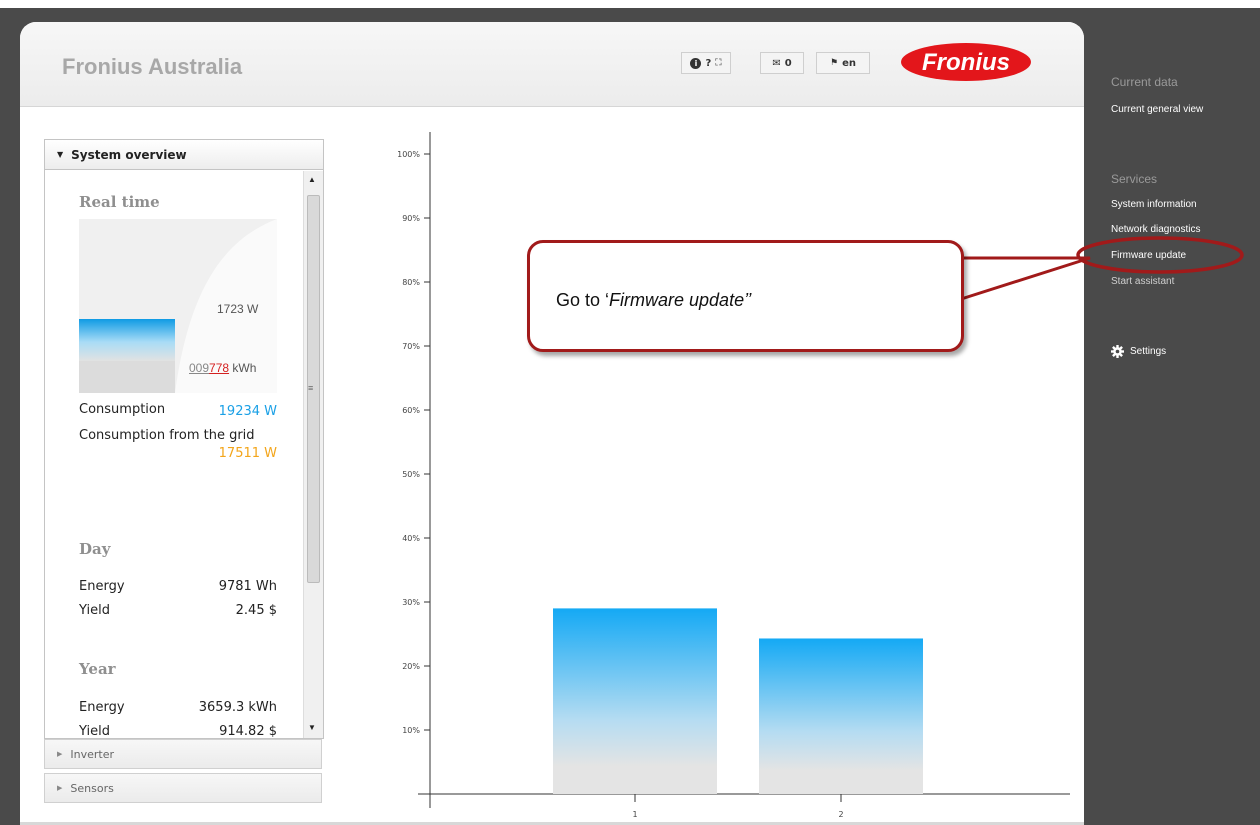  I want to click on callout-box: Go to ‘Firmware update’’, so click(745, 296).